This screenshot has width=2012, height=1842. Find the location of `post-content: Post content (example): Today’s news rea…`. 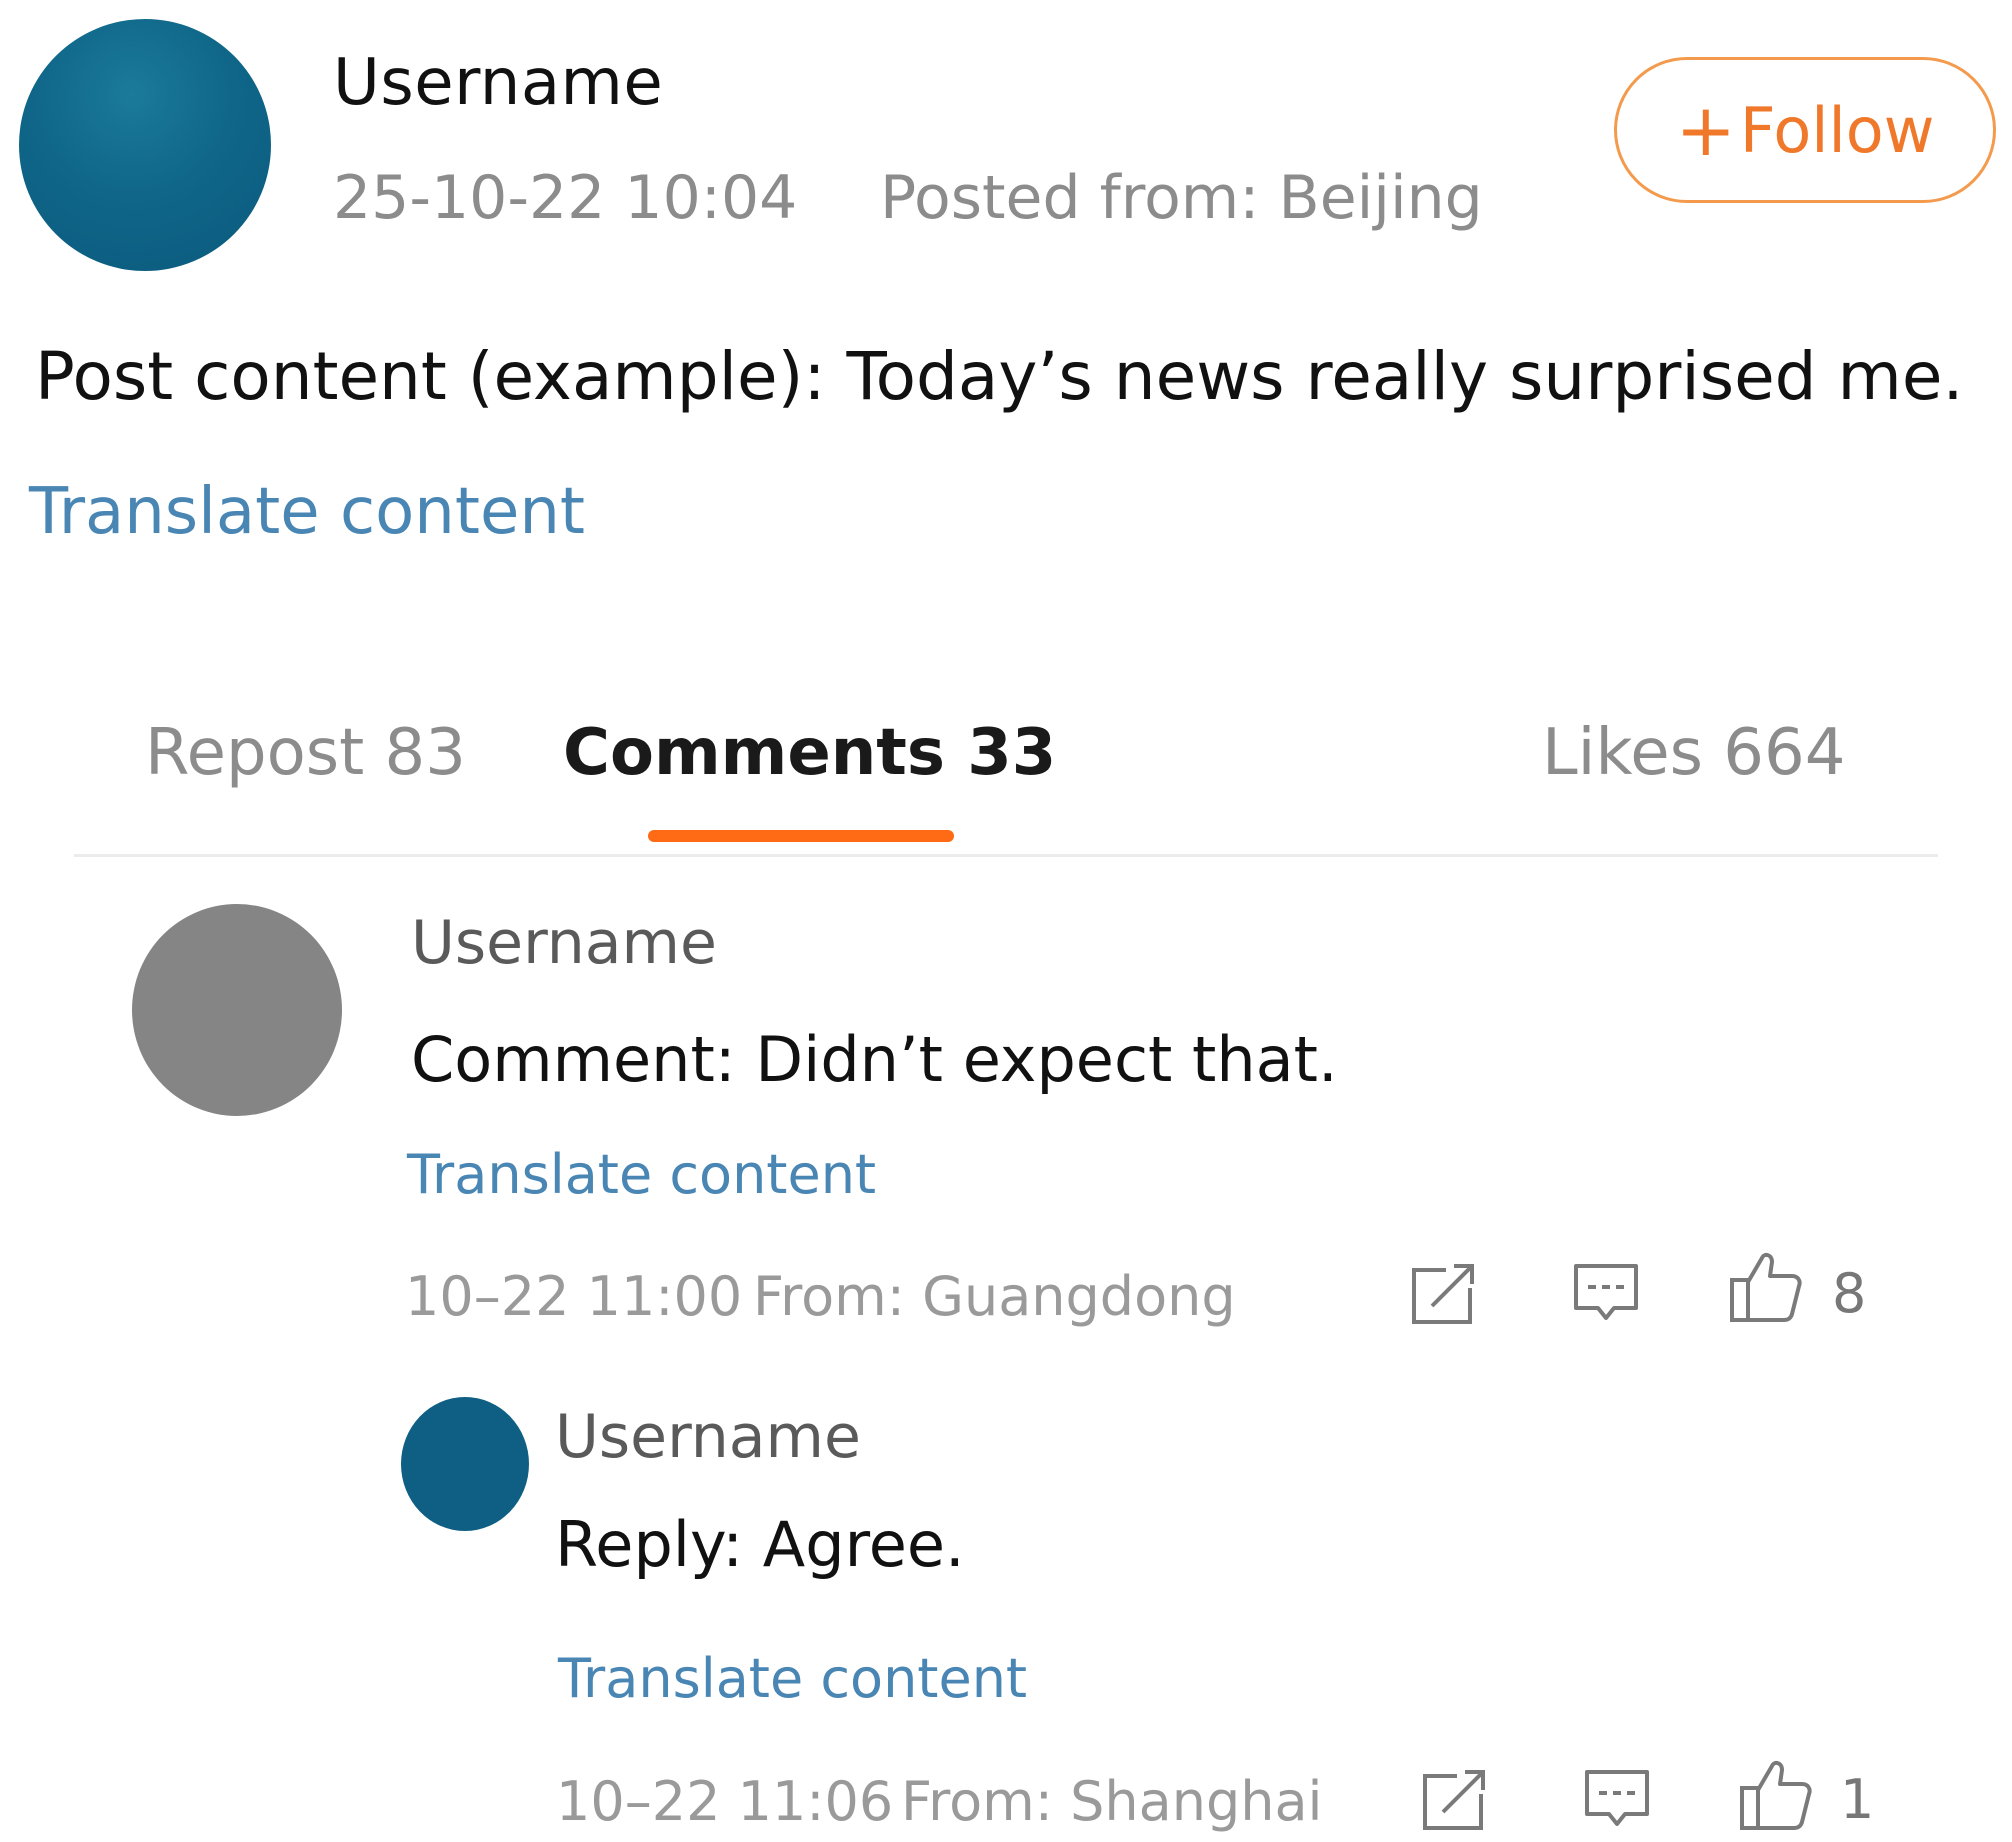

post-content: Post content (example): Today’s news rea… is located at coordinates (999, 376).